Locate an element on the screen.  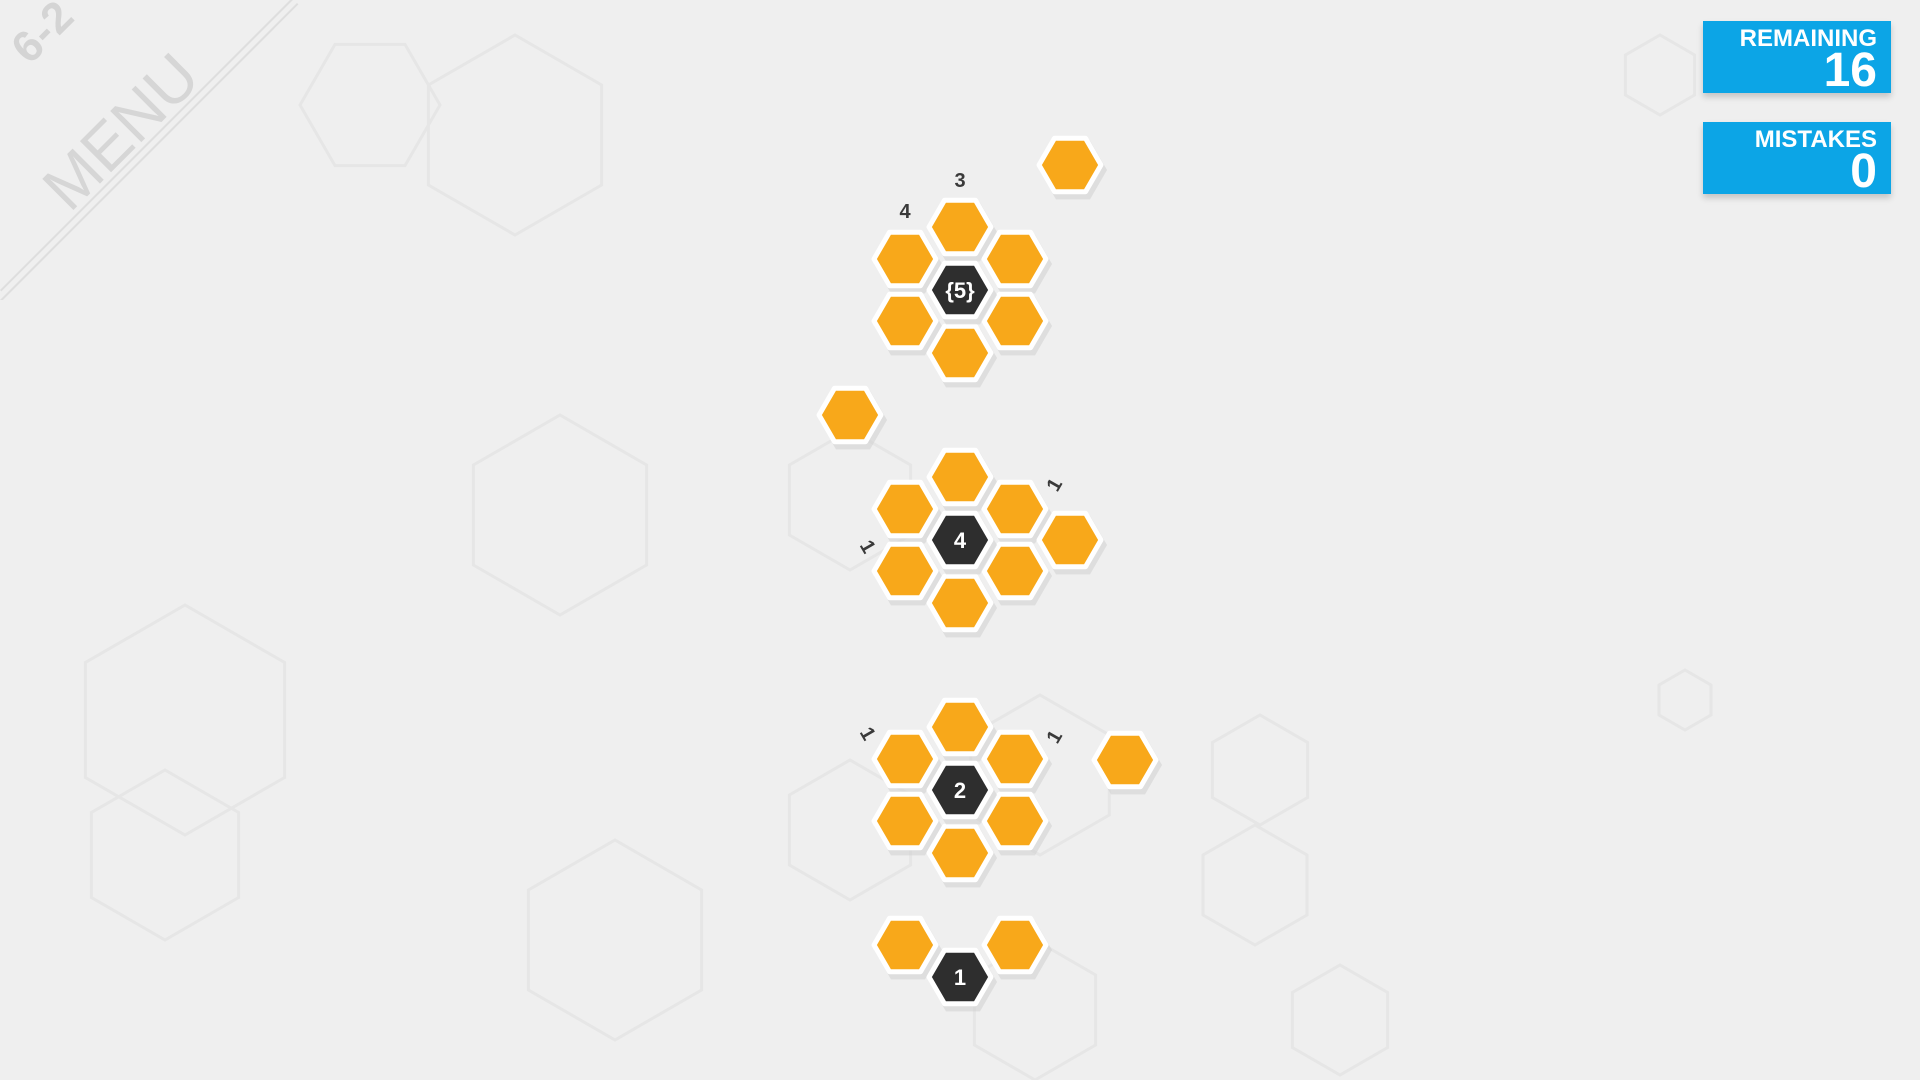
hex-board: {5} 4 2 1 3 4 1 1 1 1 is located at coordinates (989, 573).